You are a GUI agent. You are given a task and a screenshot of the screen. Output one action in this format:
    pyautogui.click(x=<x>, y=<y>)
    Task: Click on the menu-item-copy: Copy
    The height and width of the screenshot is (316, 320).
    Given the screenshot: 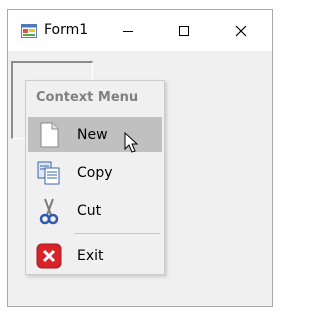 What is the action you would take?
    pyautogui.click(x=95, y=172)
    